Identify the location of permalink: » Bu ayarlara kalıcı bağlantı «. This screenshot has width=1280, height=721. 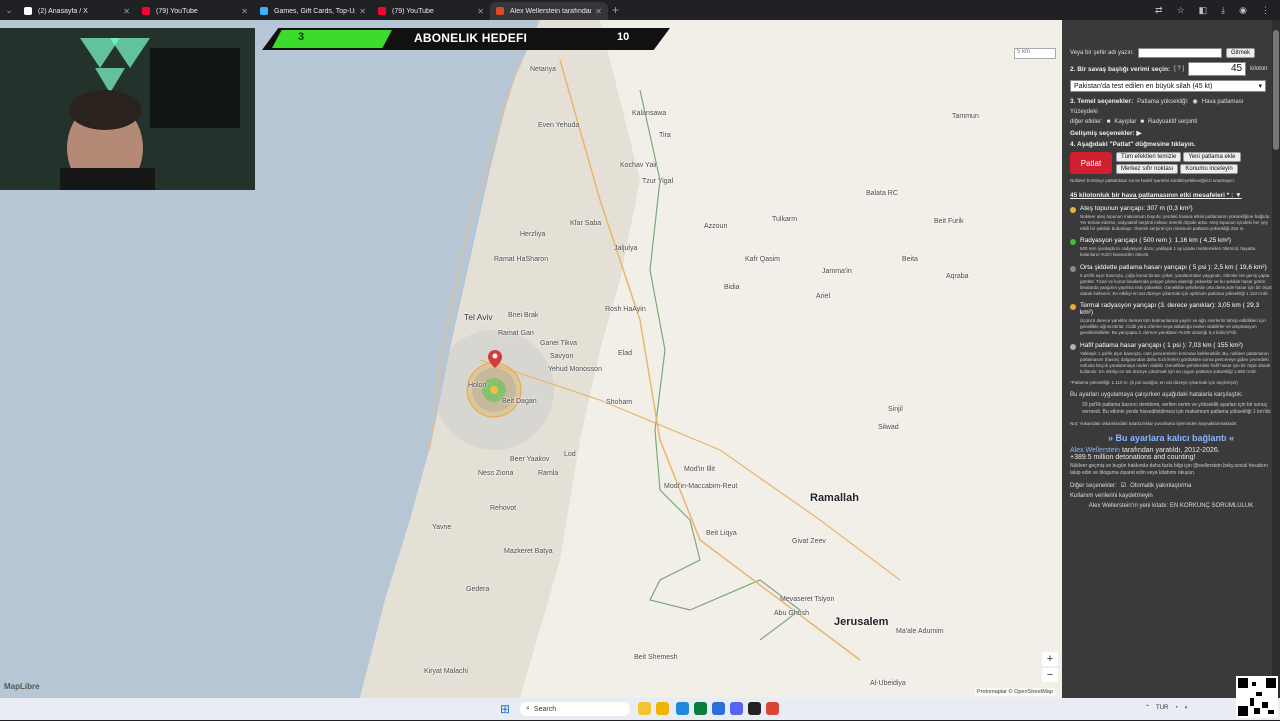
(1171, 438).